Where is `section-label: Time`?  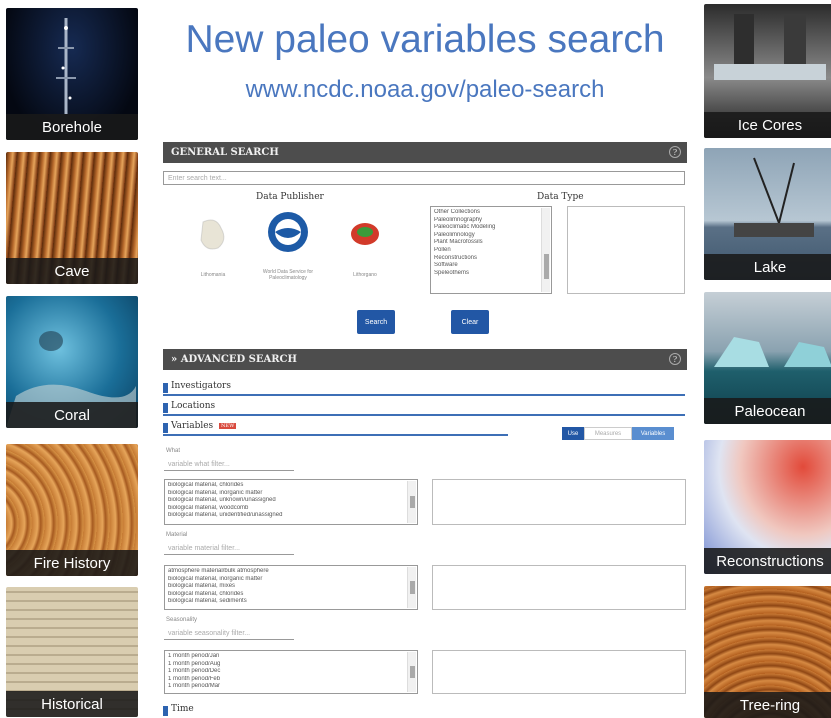 section-label: Time is located at coordinates (182, 709).